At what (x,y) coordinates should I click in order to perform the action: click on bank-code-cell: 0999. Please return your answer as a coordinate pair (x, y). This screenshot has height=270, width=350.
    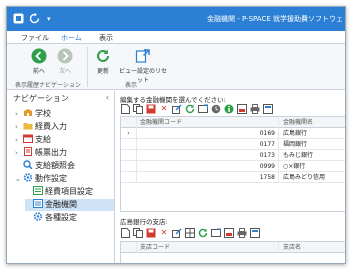
    Looking at the image, I should click on (208, 166).